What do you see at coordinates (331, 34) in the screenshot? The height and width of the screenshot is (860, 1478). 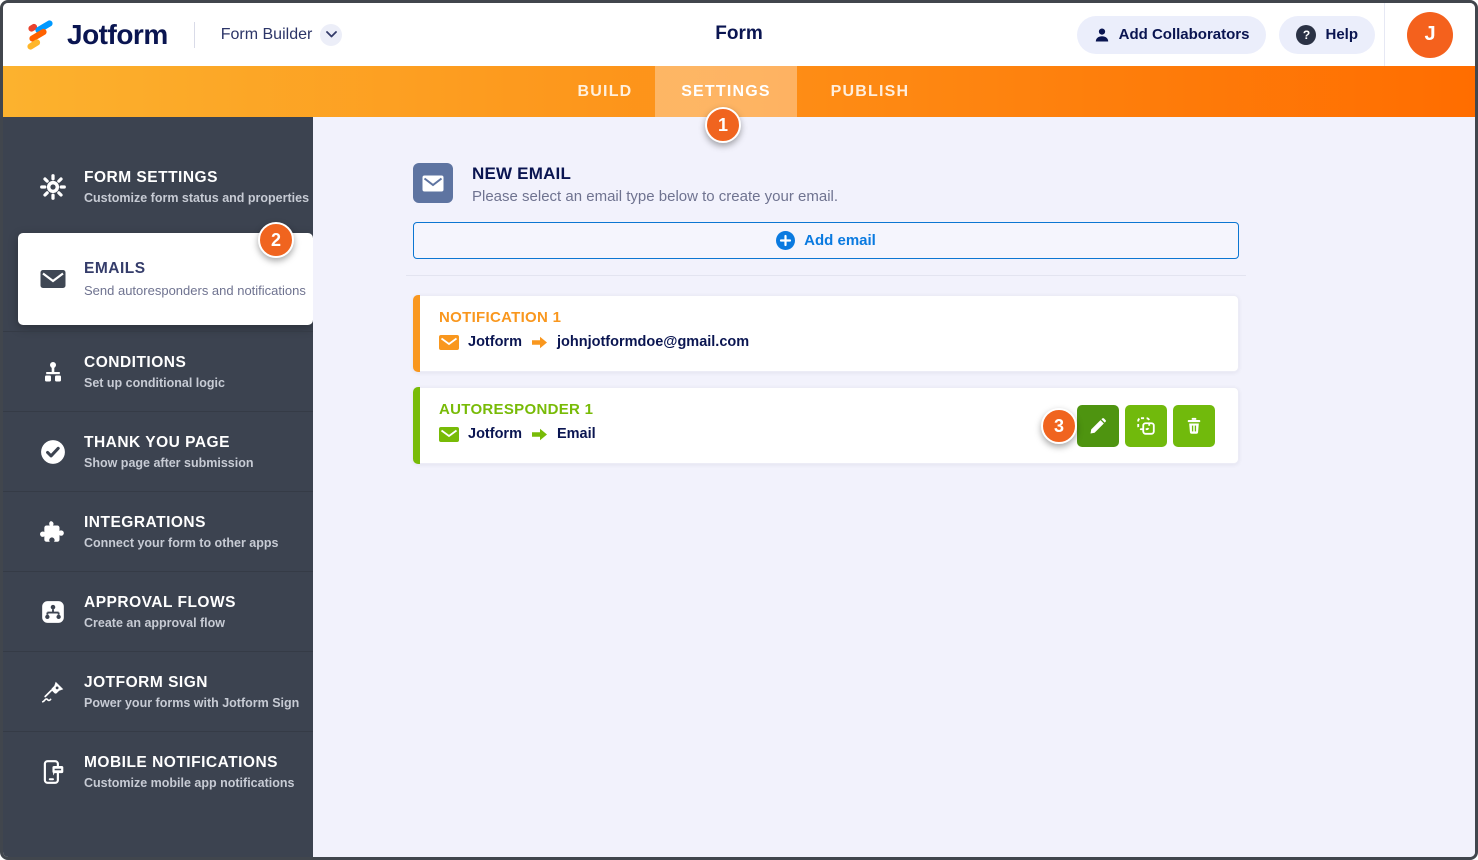 I see `chevron-down-icon` at bounding box center [331, 34].